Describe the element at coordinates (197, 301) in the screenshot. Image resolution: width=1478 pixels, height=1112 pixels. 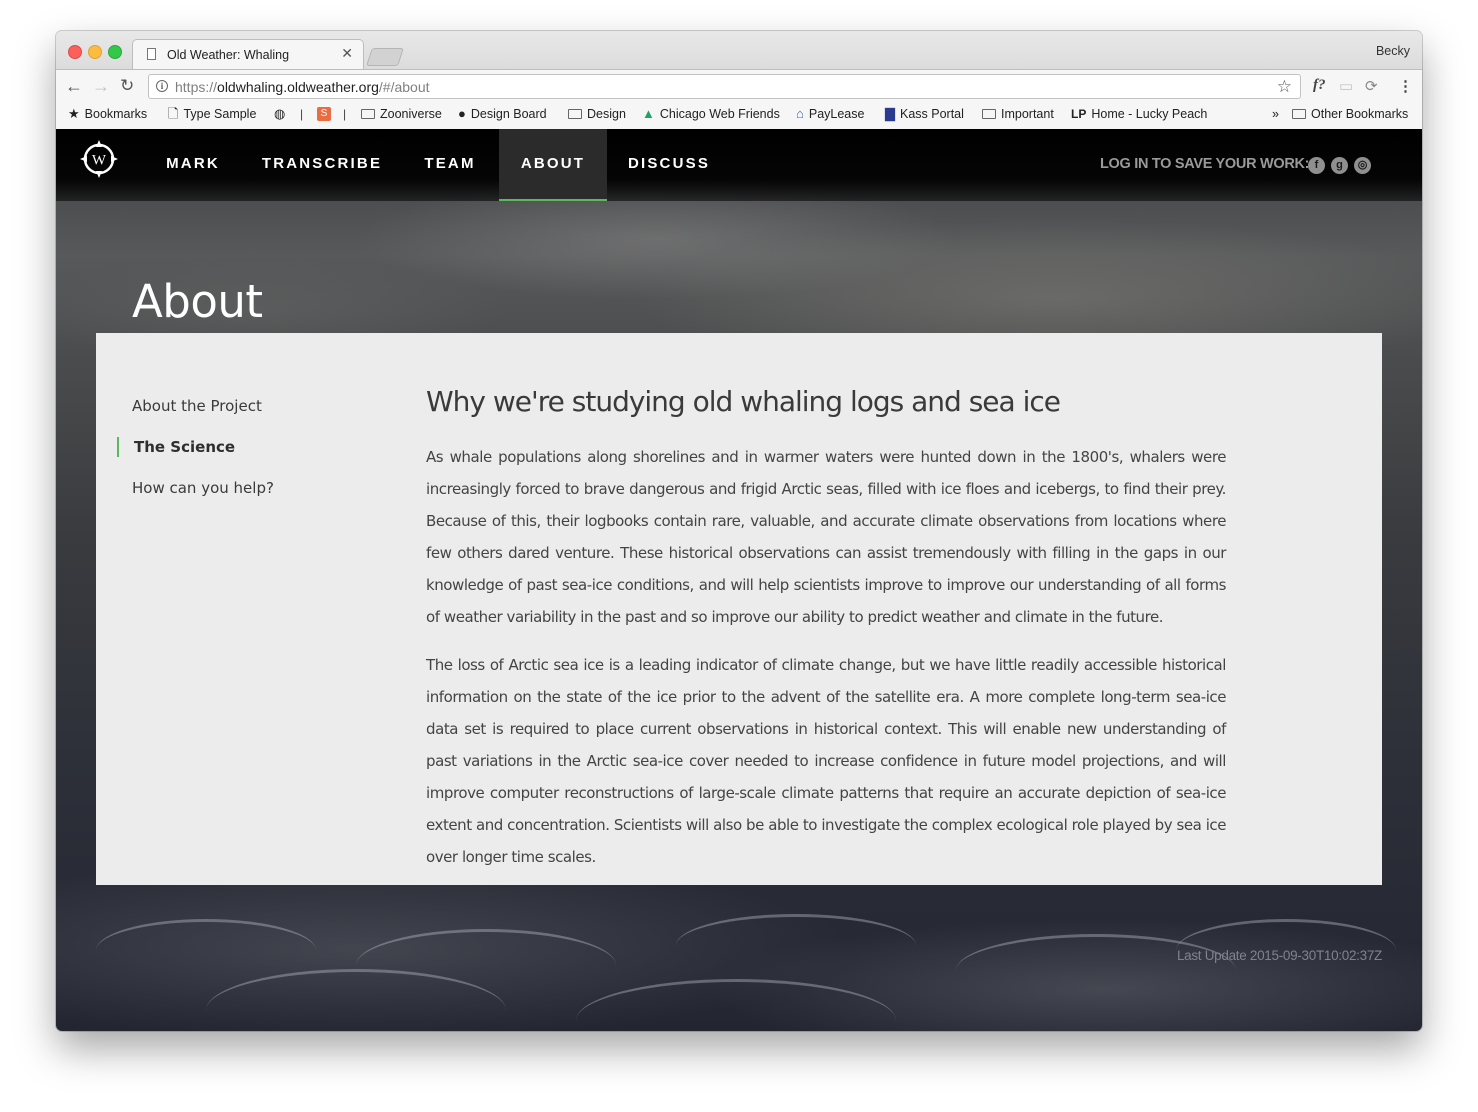
I see `page-title: About` at that location.